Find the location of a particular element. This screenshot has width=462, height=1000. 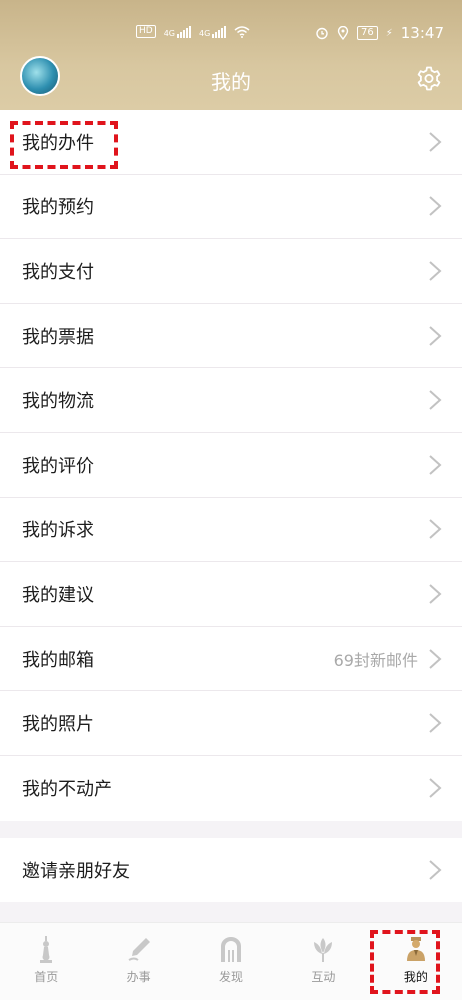

signal-2: 4G is located at coordinates (213, 31).